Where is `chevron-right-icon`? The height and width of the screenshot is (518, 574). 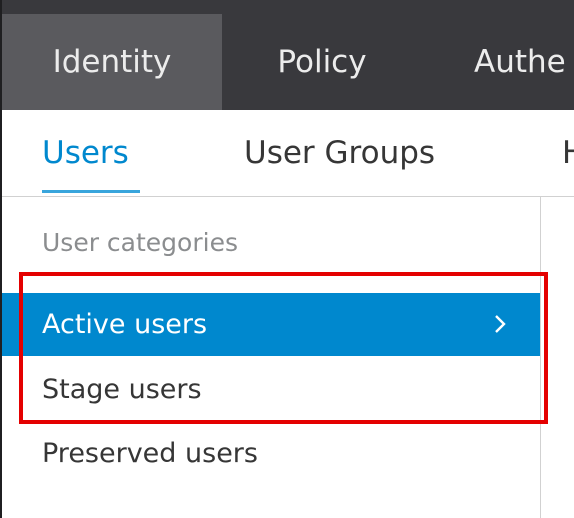 chevron-right-icon is located at coordinates (500, 324).